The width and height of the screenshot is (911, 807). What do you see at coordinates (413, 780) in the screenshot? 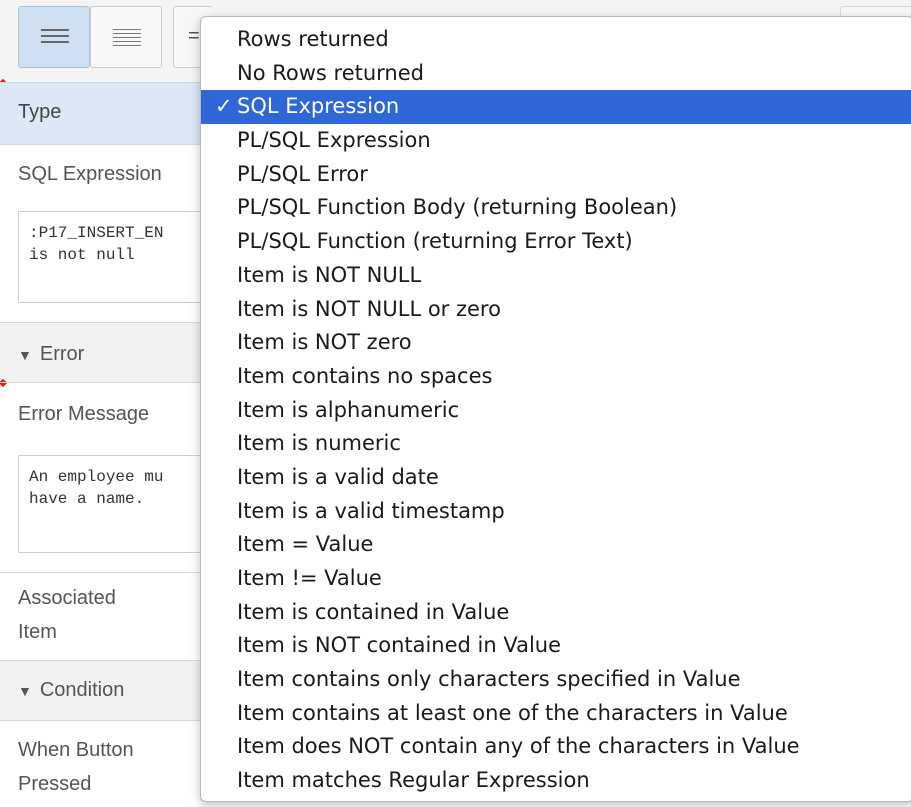
I see `dropdown-option-label: Item matches Regular Expression` at bounding box center [413, 780].